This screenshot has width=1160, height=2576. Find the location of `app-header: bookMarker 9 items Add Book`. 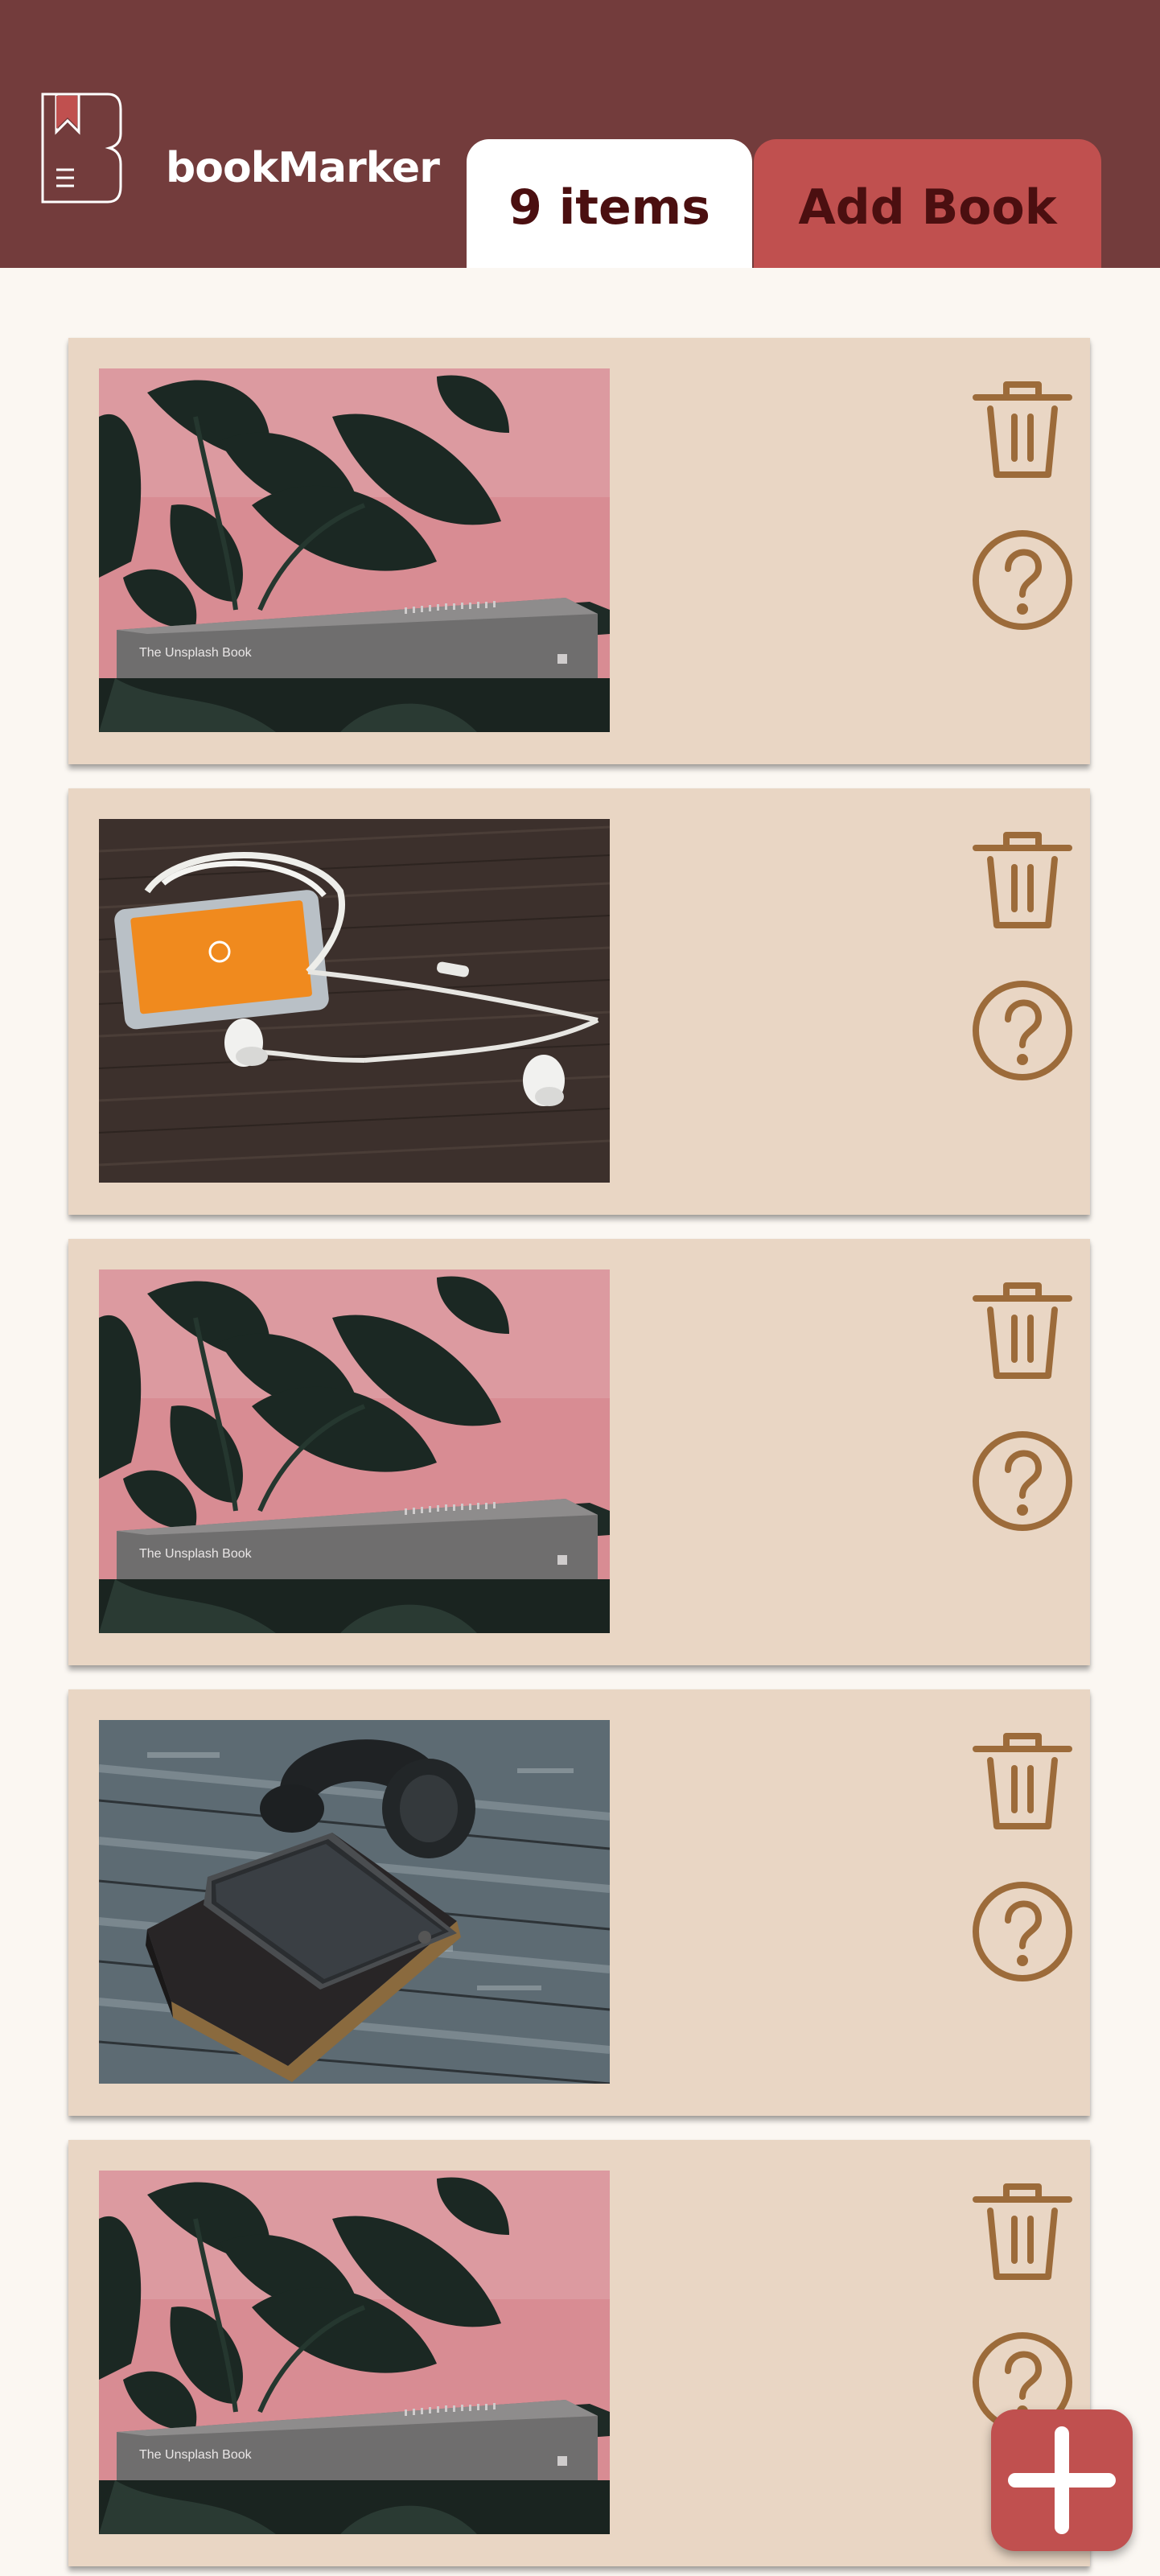

app-header: bookMarker 9 items Add Book is located at coordinates (580, 134).